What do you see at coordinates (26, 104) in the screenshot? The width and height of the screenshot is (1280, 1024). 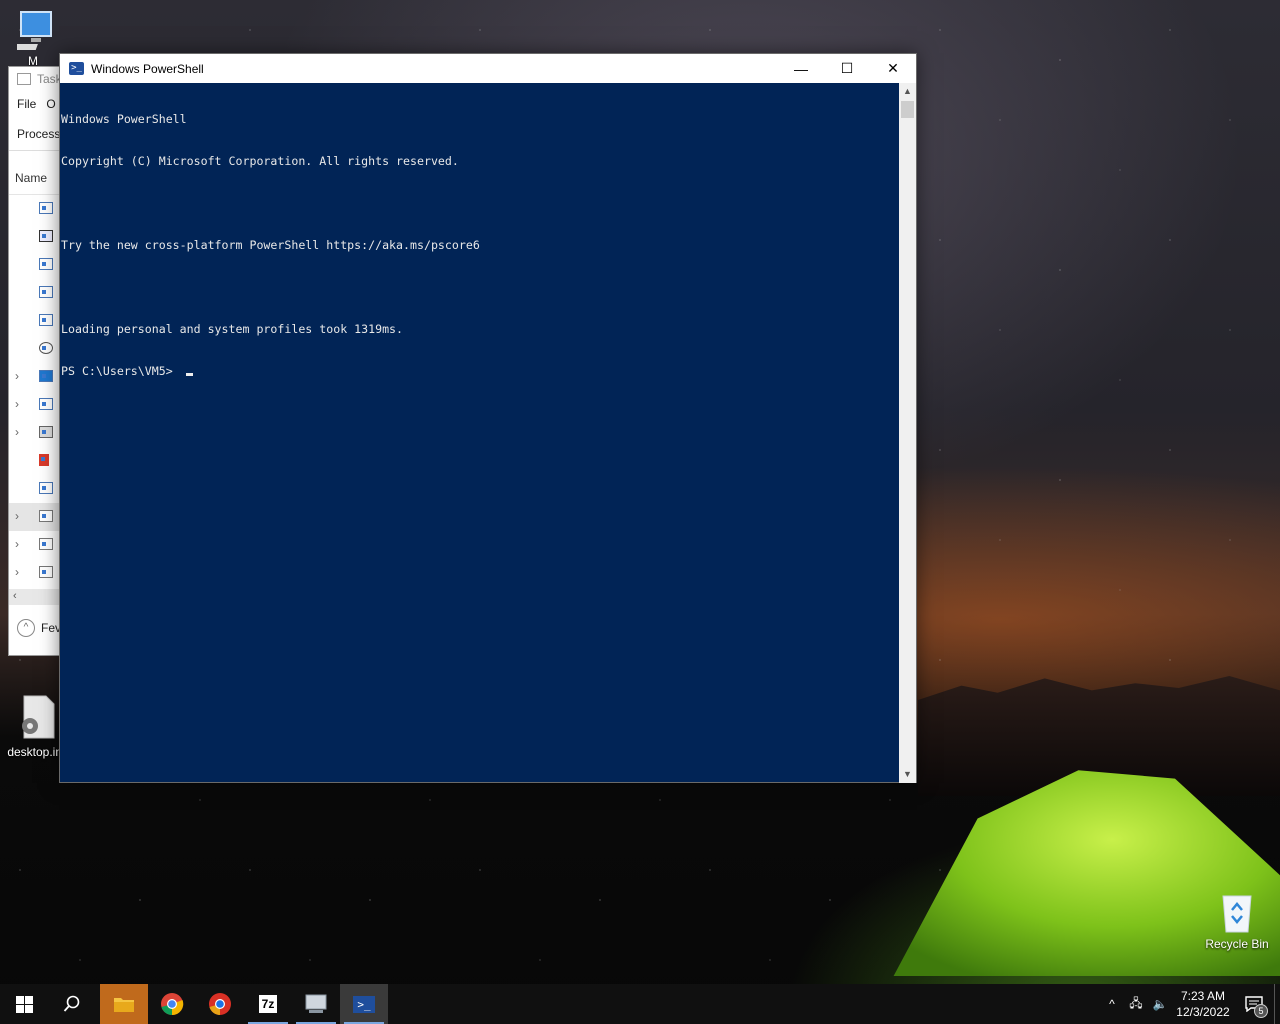 I see `menu-file: File` at bounding box center [26, 104].